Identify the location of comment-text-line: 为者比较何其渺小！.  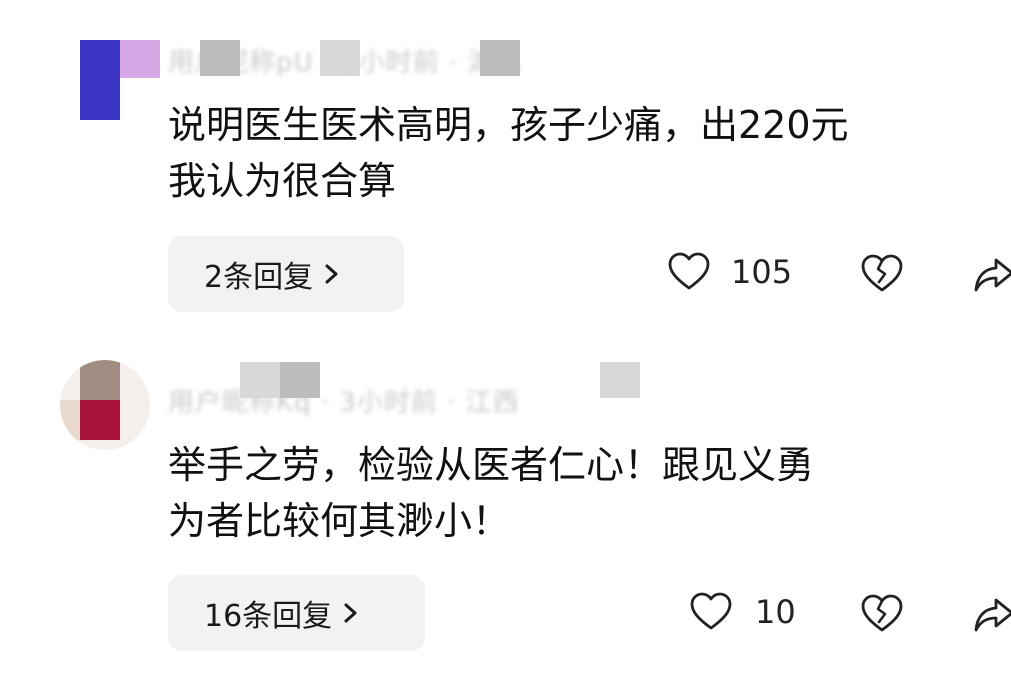
(339, 521).